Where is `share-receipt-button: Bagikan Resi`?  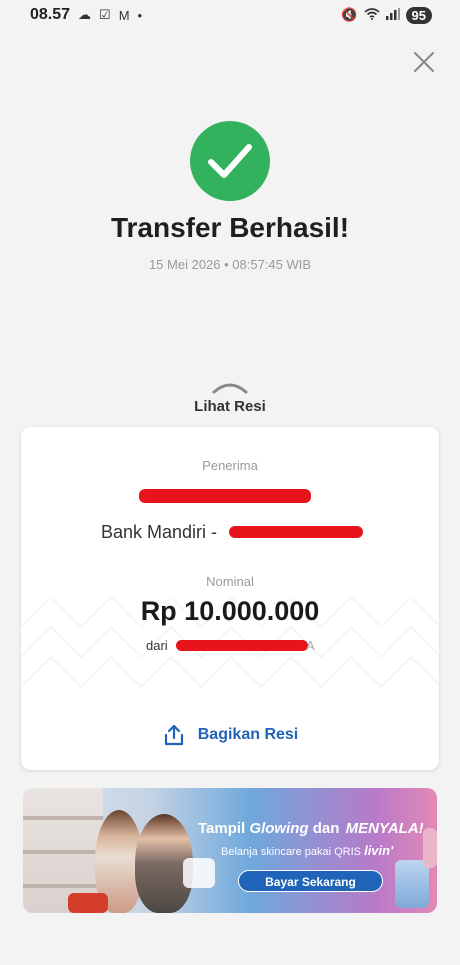
share-receipt-button: Bagikan Resi is located at coordinates (230, 735).